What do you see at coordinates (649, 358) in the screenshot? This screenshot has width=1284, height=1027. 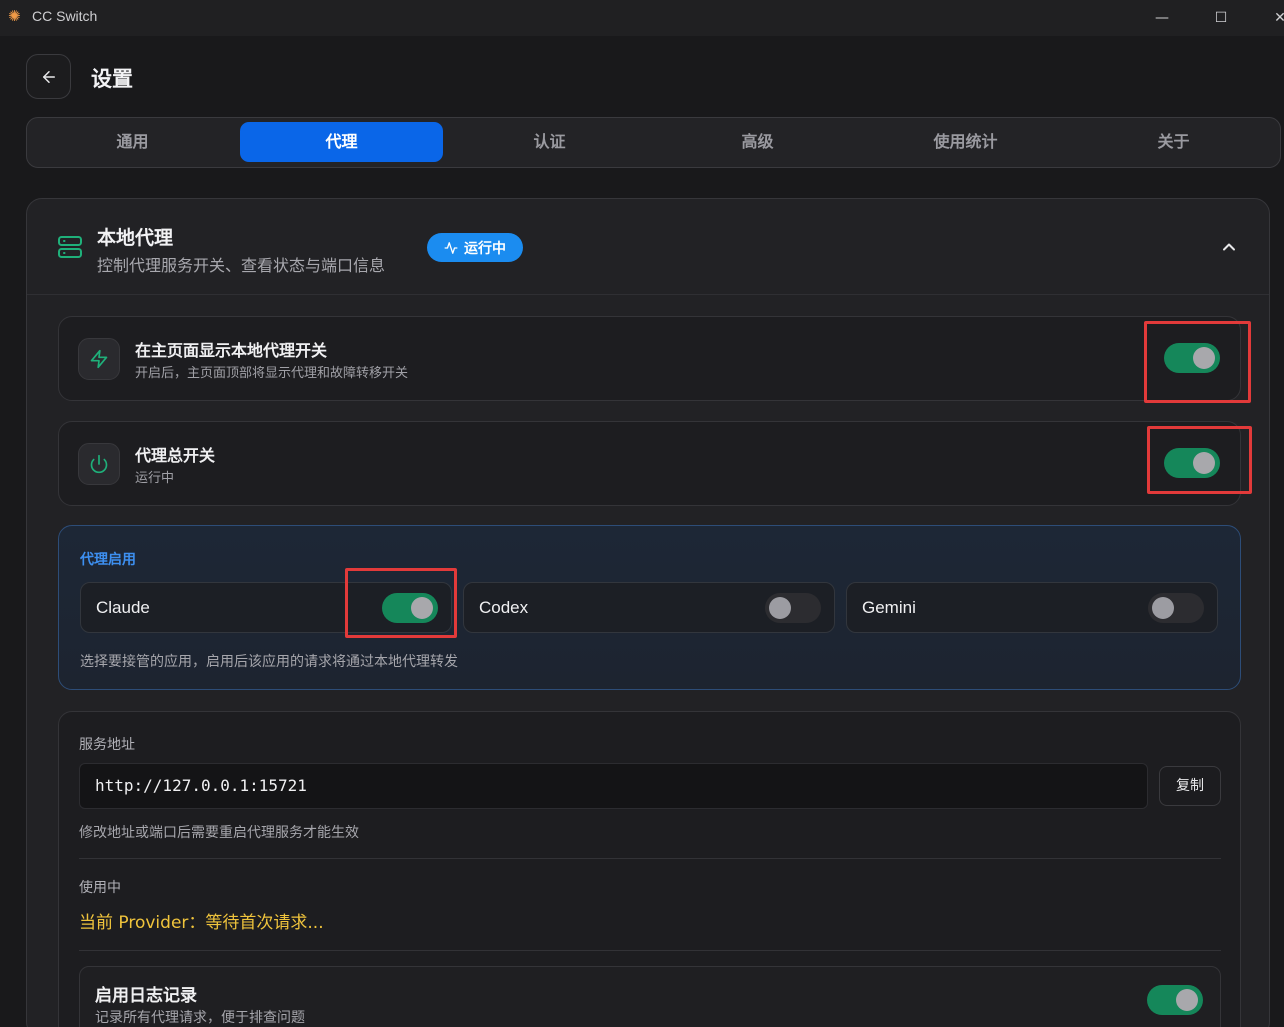 I see `show-proxy-switch-row: 在主页面显示本地代理开关 开启后，主页面顶部将显示代理和故障转移开关` at bounding box center [649, 358].